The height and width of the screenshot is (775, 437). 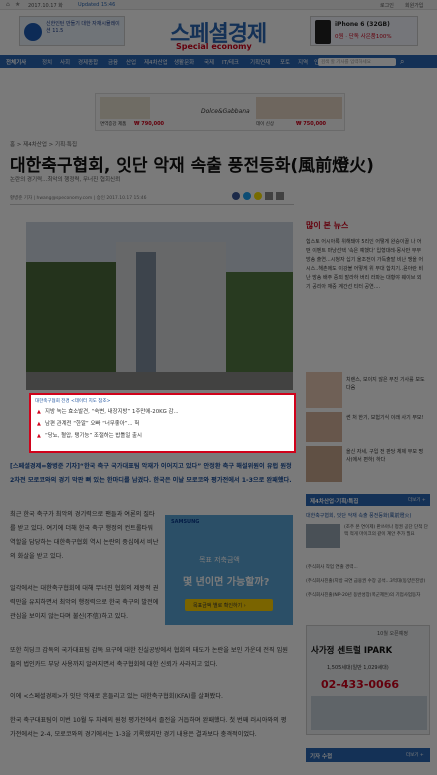 I want to click on inline-ad-title: 목표 저축금액, so click(x=219, y=560).